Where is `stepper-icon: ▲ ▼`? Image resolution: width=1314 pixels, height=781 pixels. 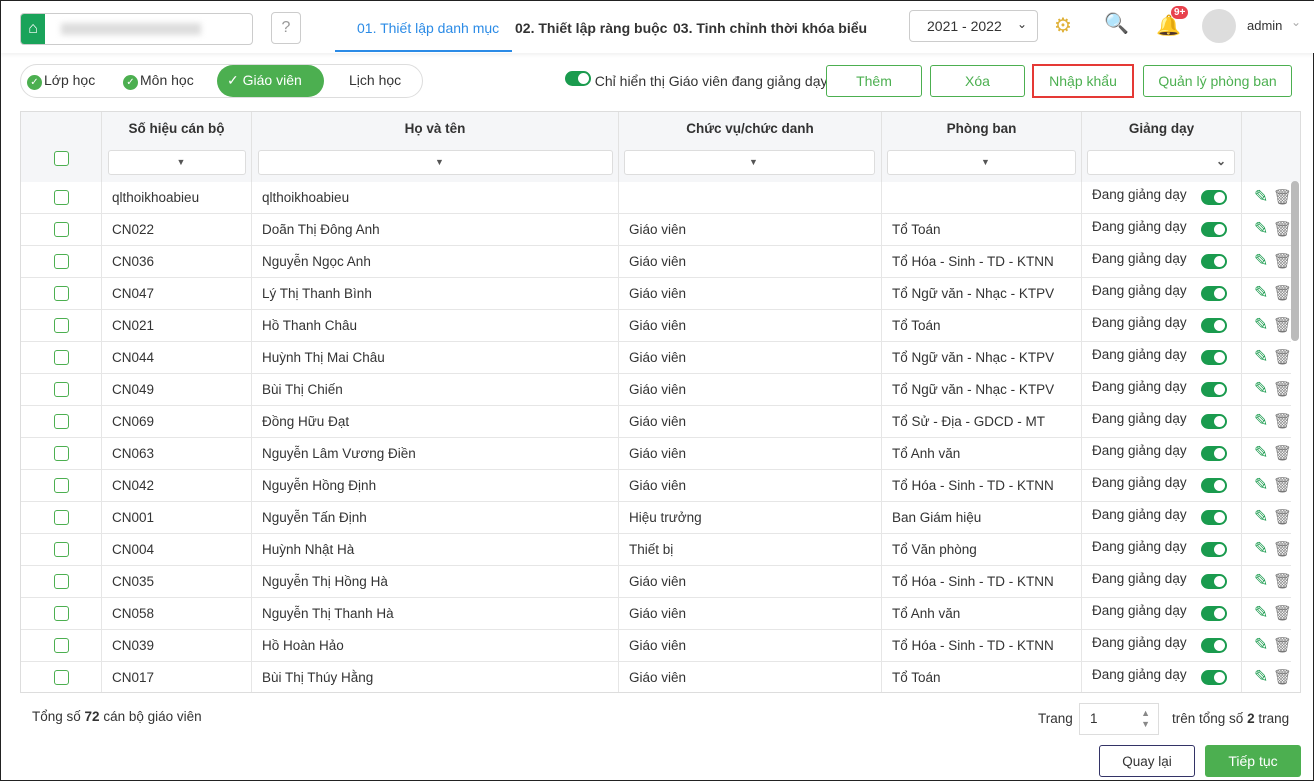 stepper-icon: ▲ ▼ is located at coordinates (1145, 719).